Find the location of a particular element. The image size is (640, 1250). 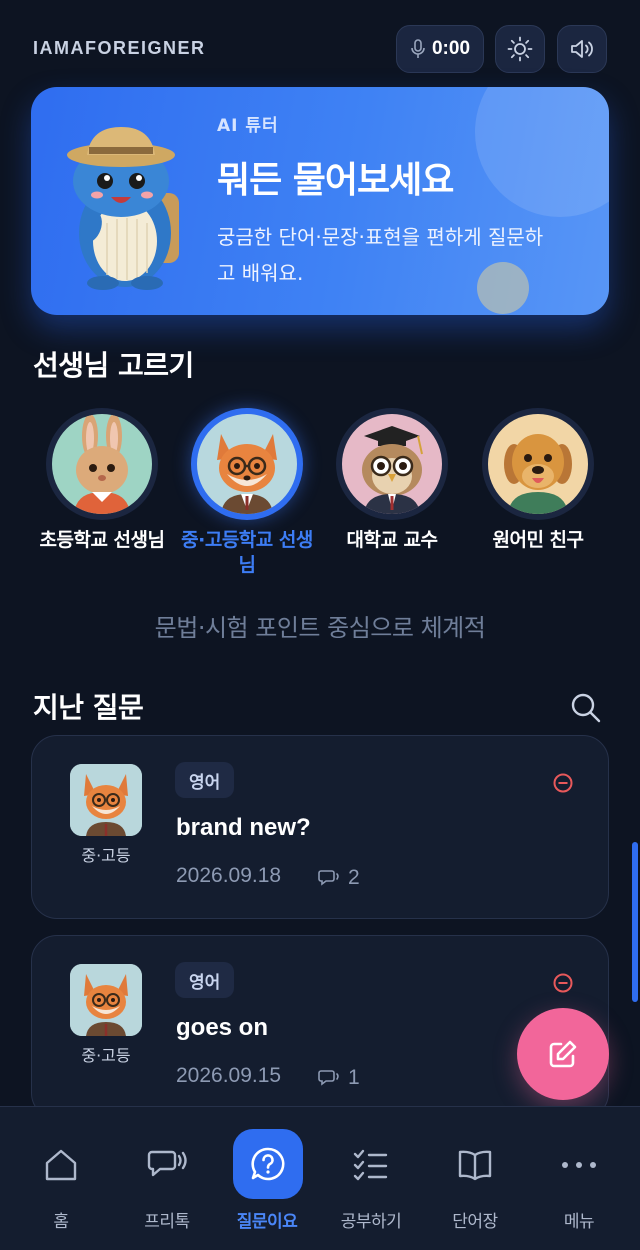

reply-count: 2 is located at coordinates (339, 878).